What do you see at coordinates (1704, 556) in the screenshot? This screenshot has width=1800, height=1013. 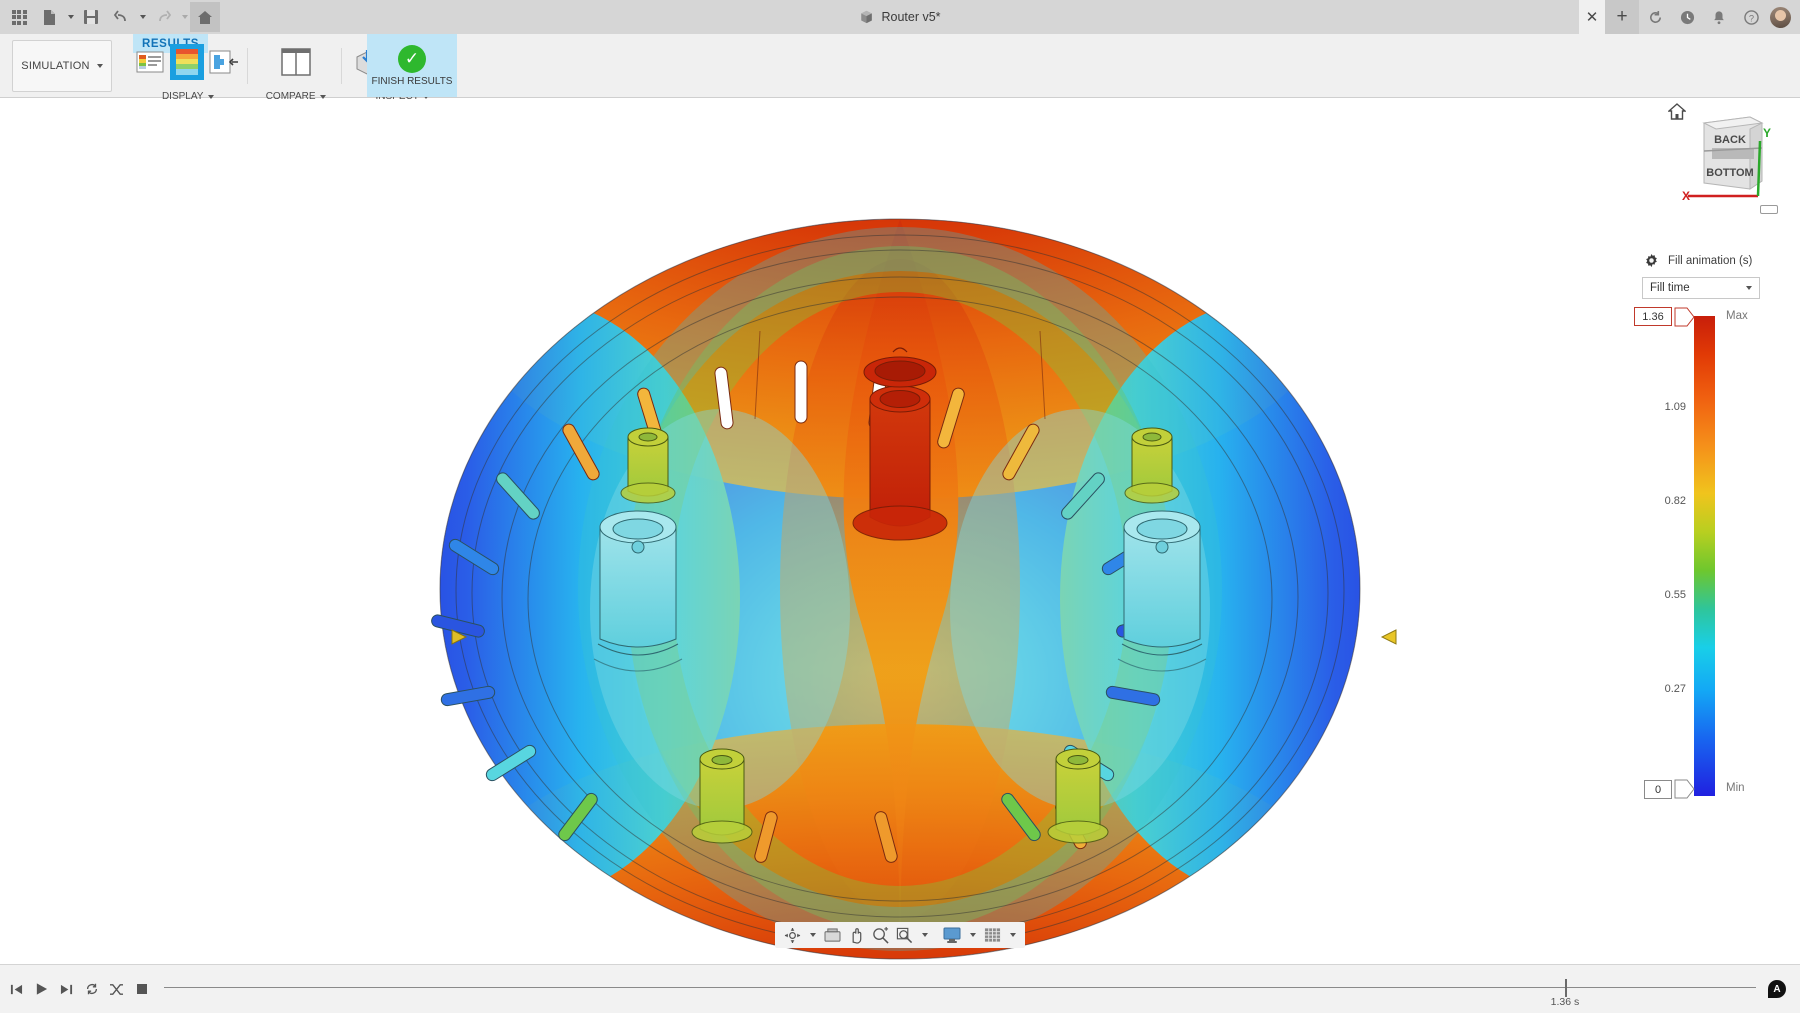 I see `legend-color-bar` at bounding box center [1704, 556].